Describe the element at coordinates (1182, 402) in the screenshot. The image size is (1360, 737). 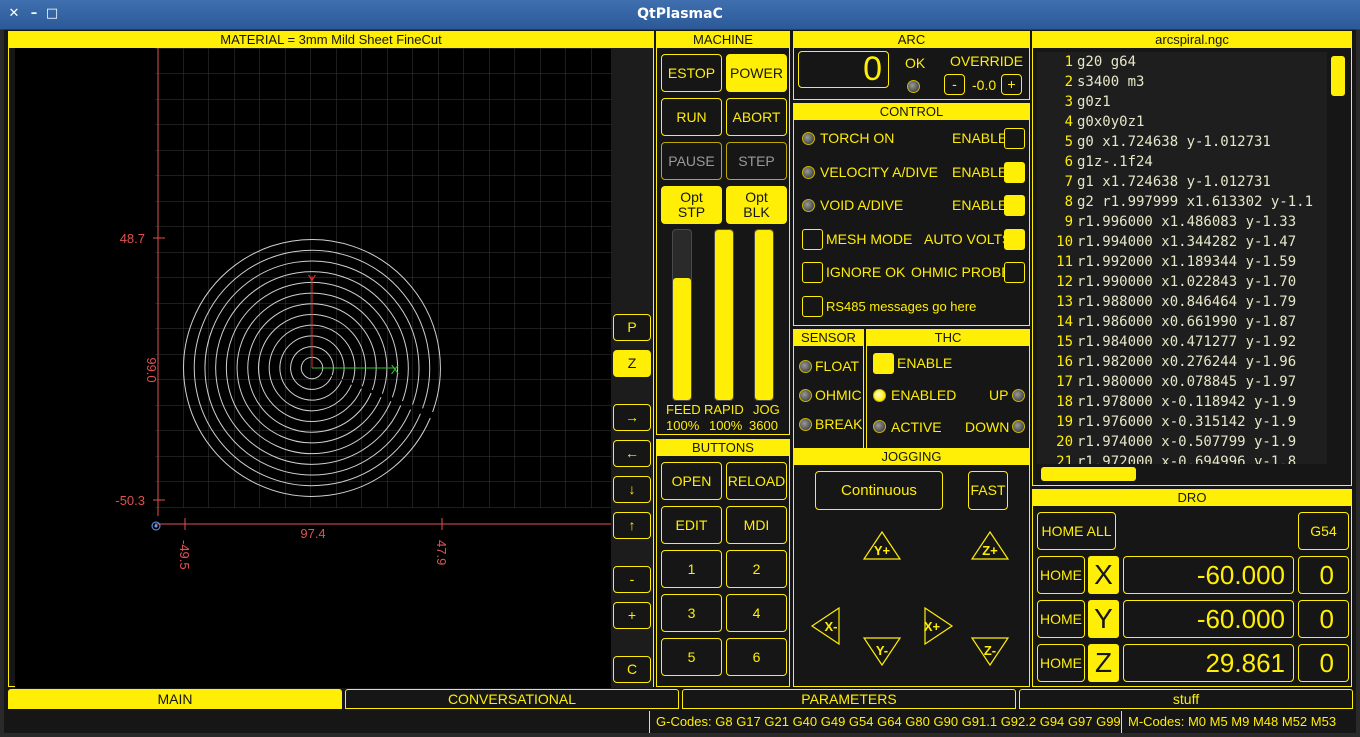
I see `gcode-line: 18 r1.978000 x-0.118942 y-1.9` at that location.